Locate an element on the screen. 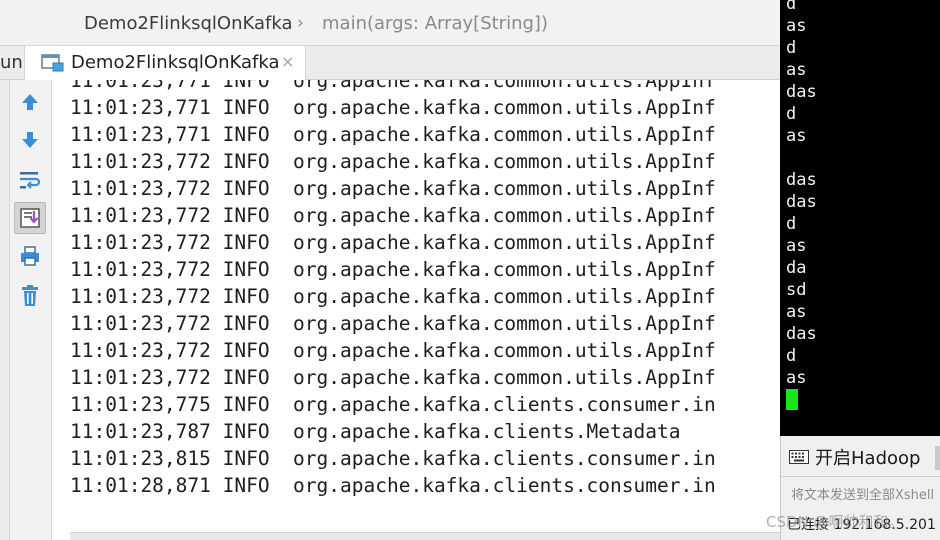 The width and height of the screenshot is (940, 540). terminal-cursor is located at coordinates (792, 399).